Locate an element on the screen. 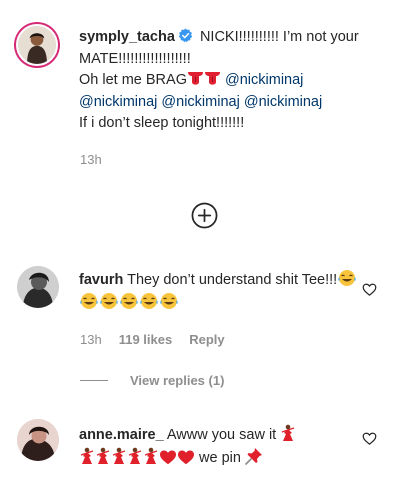 The image size is (403, 477). view-replies: View replies (1) is located at coordinates (152, 380).